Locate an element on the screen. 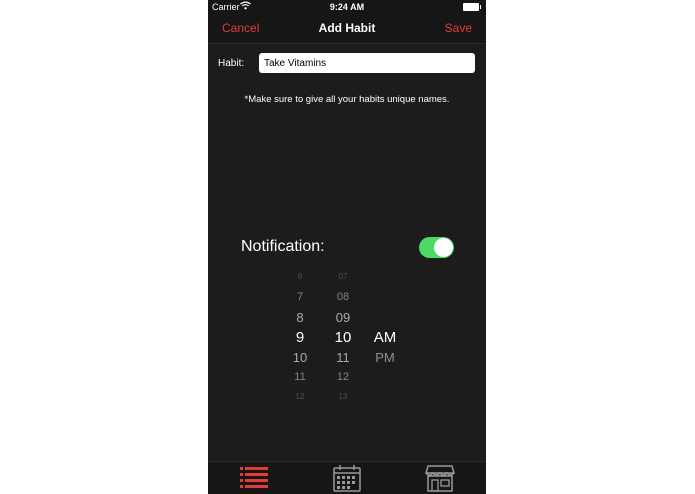 The image size is (695, 494). status-bar: Carrier 9:24 AM is located at coordinates (347, 7).